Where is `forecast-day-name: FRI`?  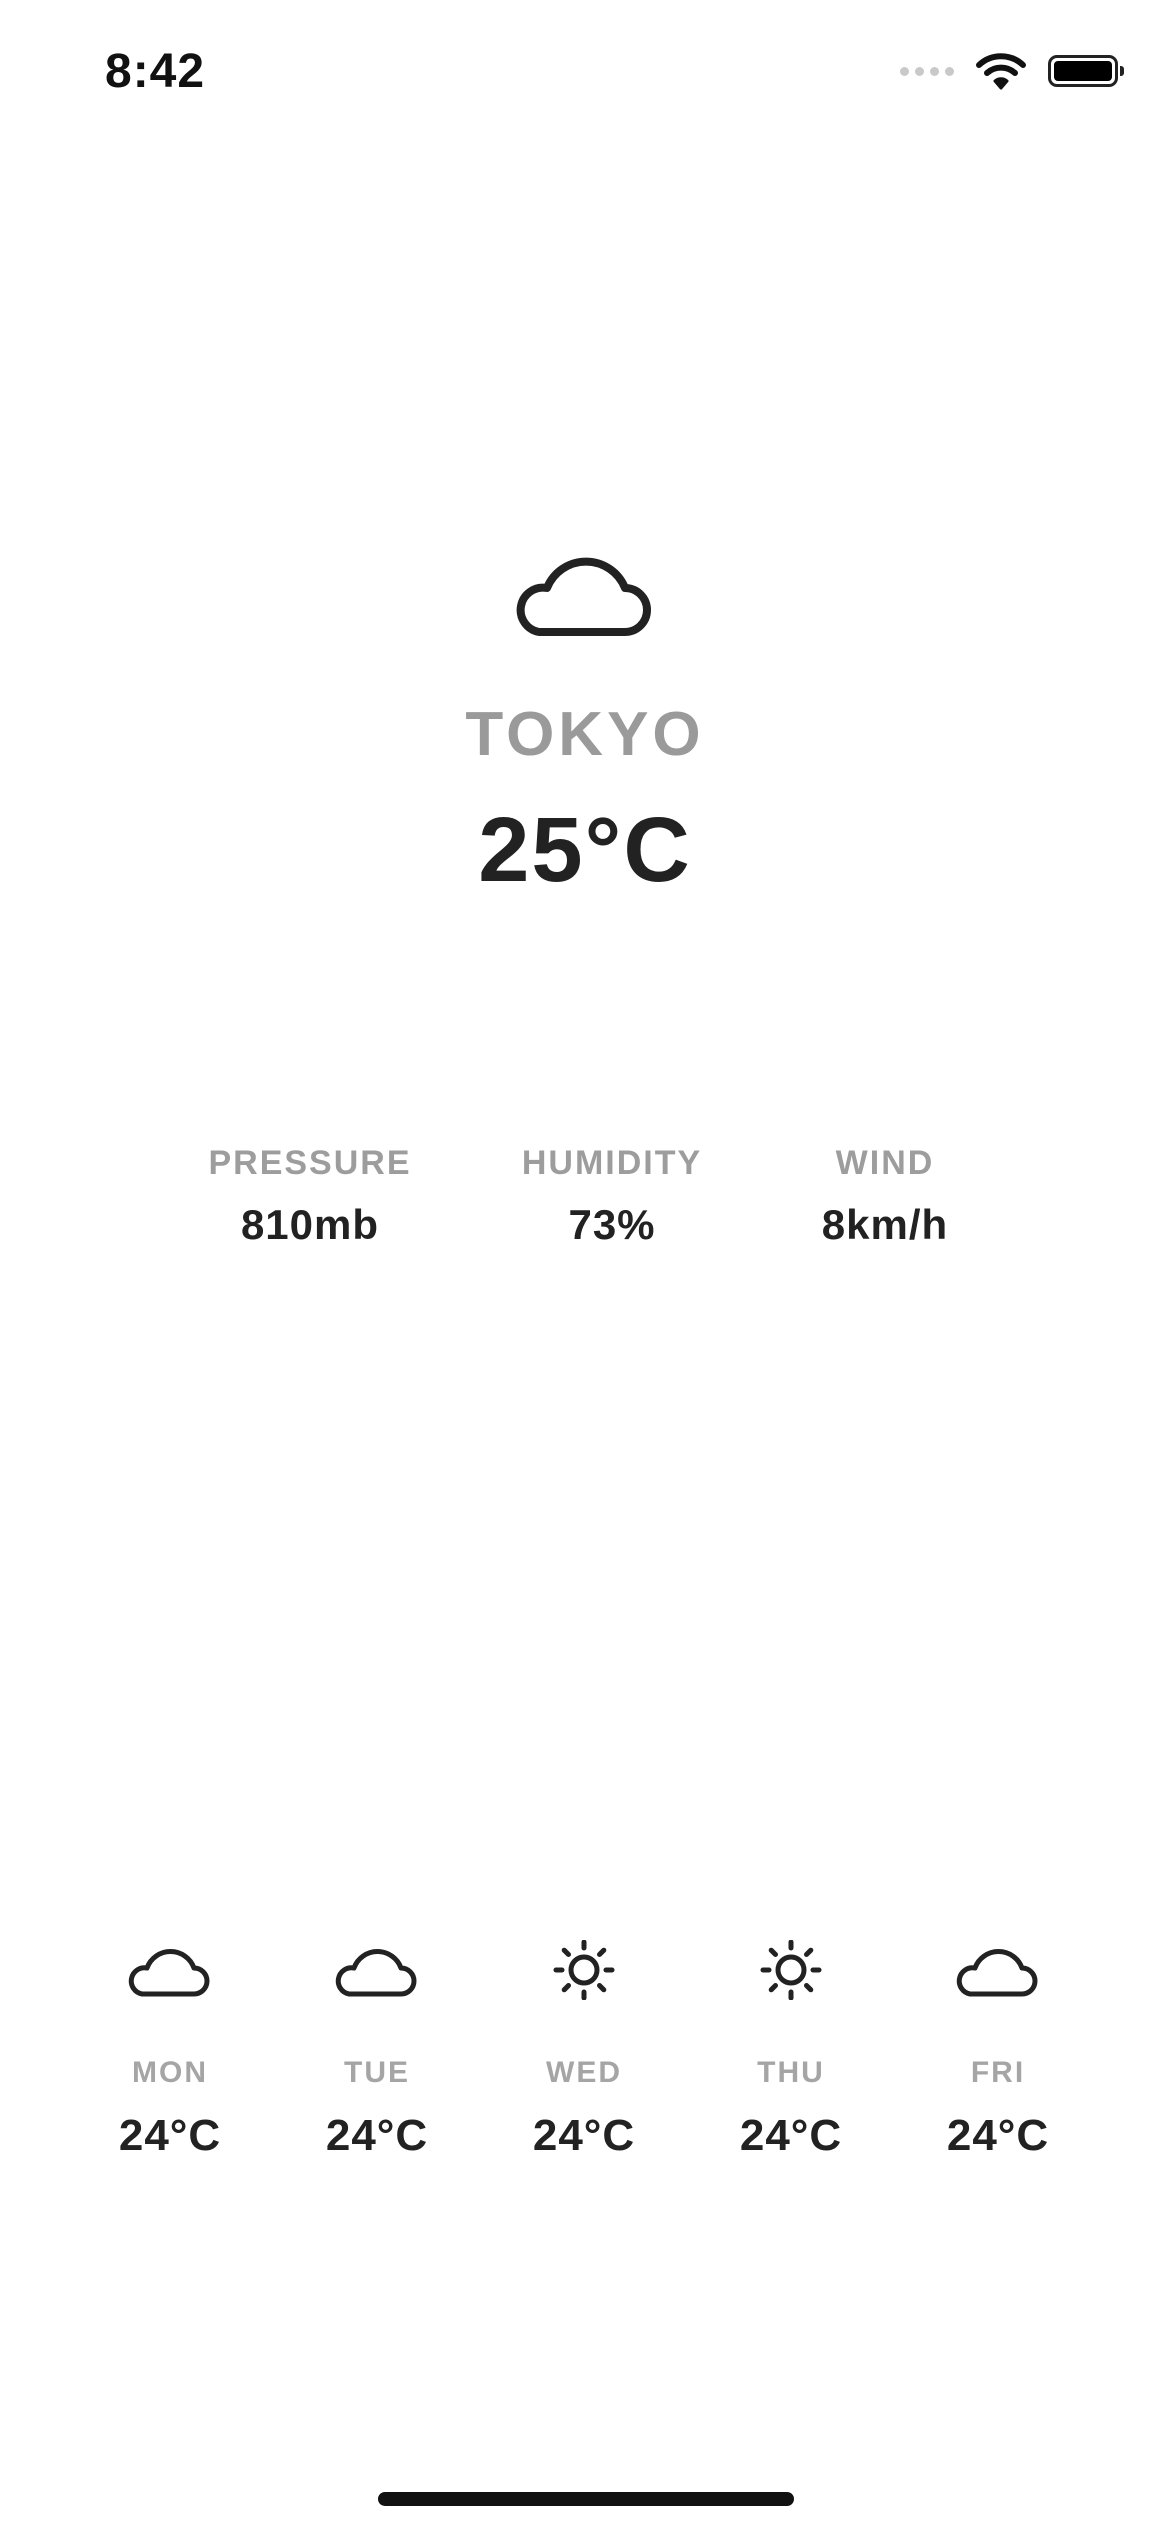 forecast-day-name: FRI is located at coordinates (998, 2072).